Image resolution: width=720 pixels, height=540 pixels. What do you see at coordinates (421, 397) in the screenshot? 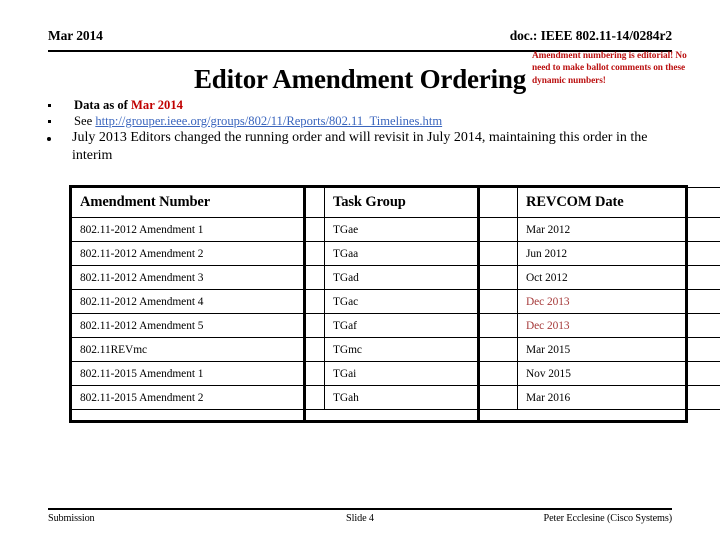
I see `cell-task-group: TGah` at bounding box center [421, 397].